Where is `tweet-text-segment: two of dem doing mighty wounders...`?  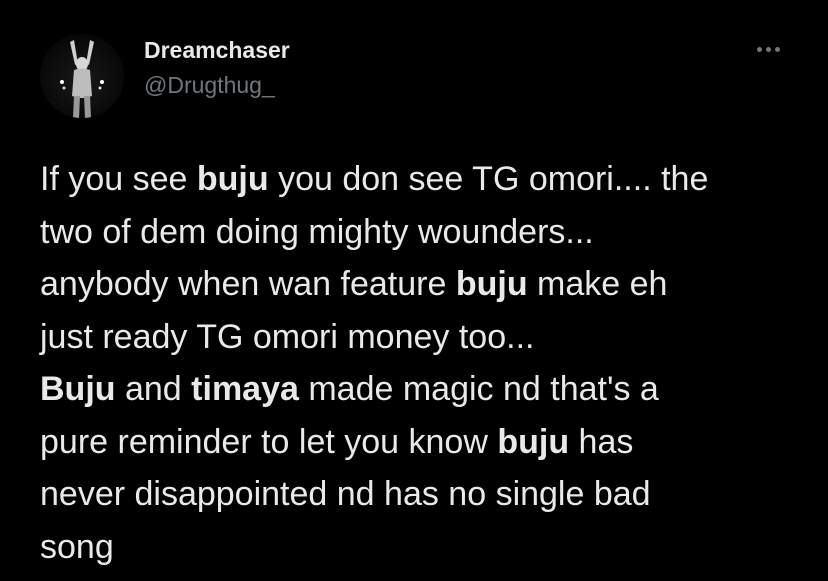
tweet-text-segment: two of dem doing mighty wounders... is located at coordinates (317, 231).